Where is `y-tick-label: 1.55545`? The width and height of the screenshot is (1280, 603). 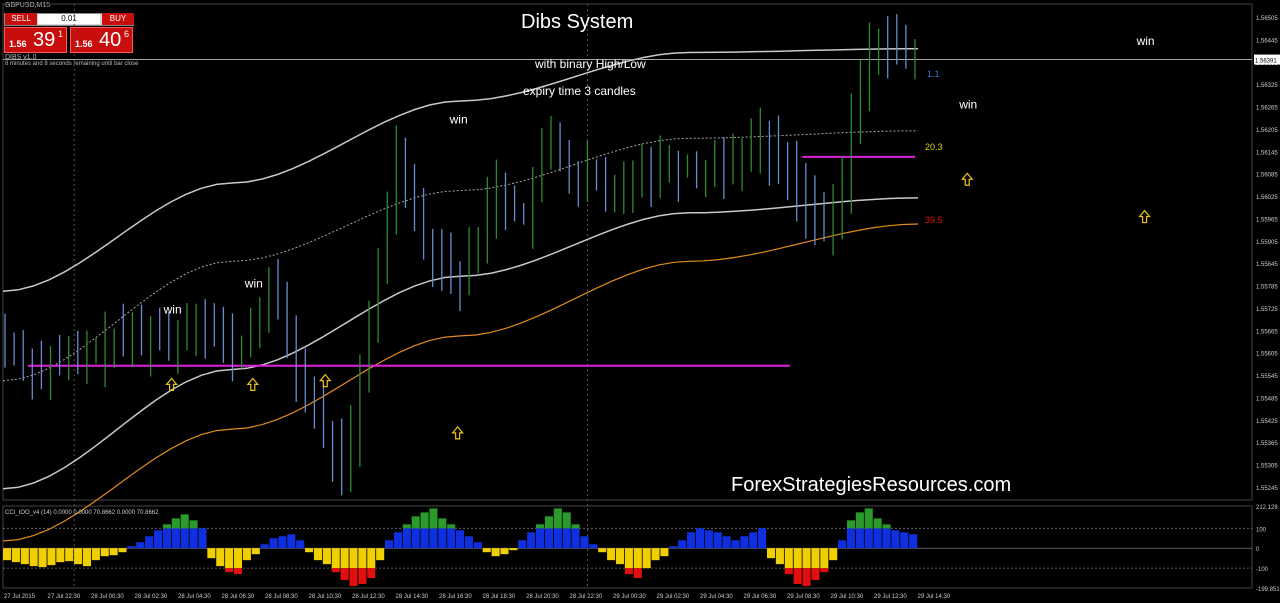
y-tick-label: 1.55545 is located at coordinates (1267, 377).